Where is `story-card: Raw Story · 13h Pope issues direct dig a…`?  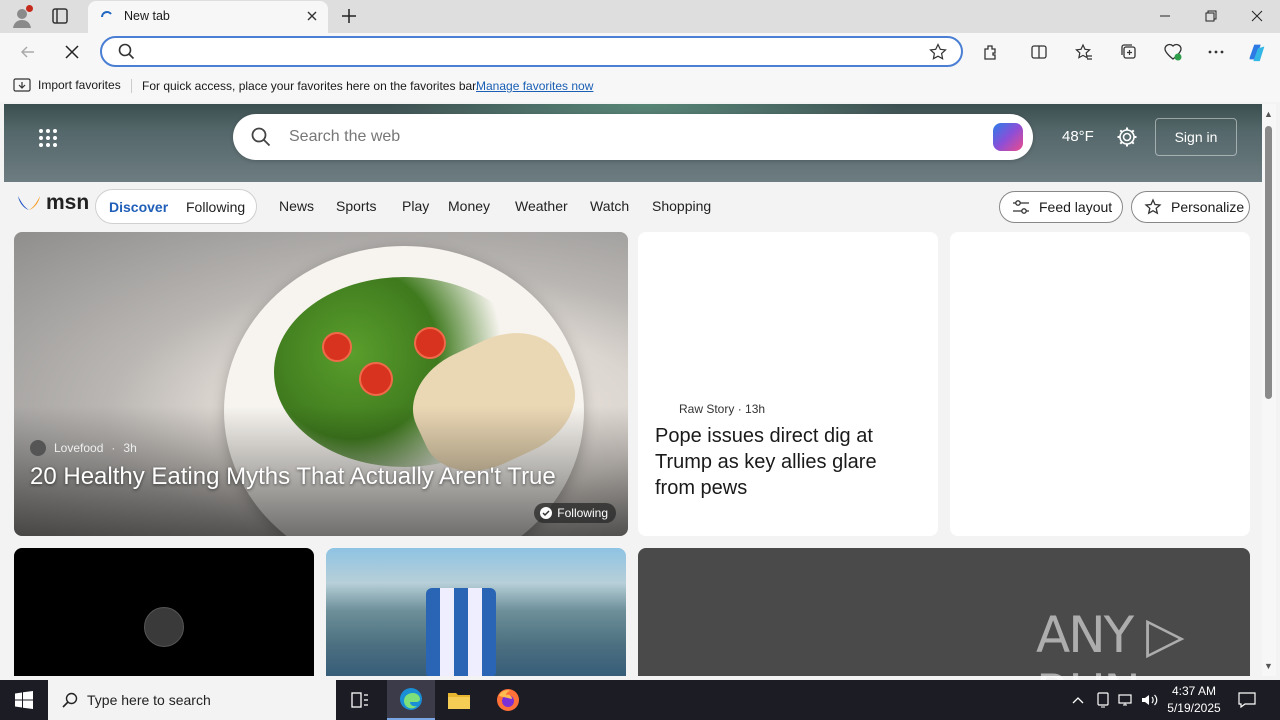 story-card: Raw Story · 13h Pope issues direct dig a… is located at coordinates (788, 384).